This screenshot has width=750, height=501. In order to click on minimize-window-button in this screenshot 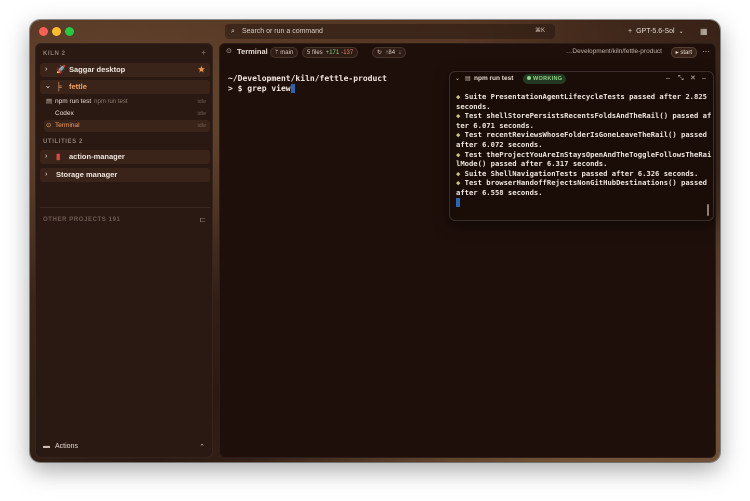, I will do `click(56, 31)`.